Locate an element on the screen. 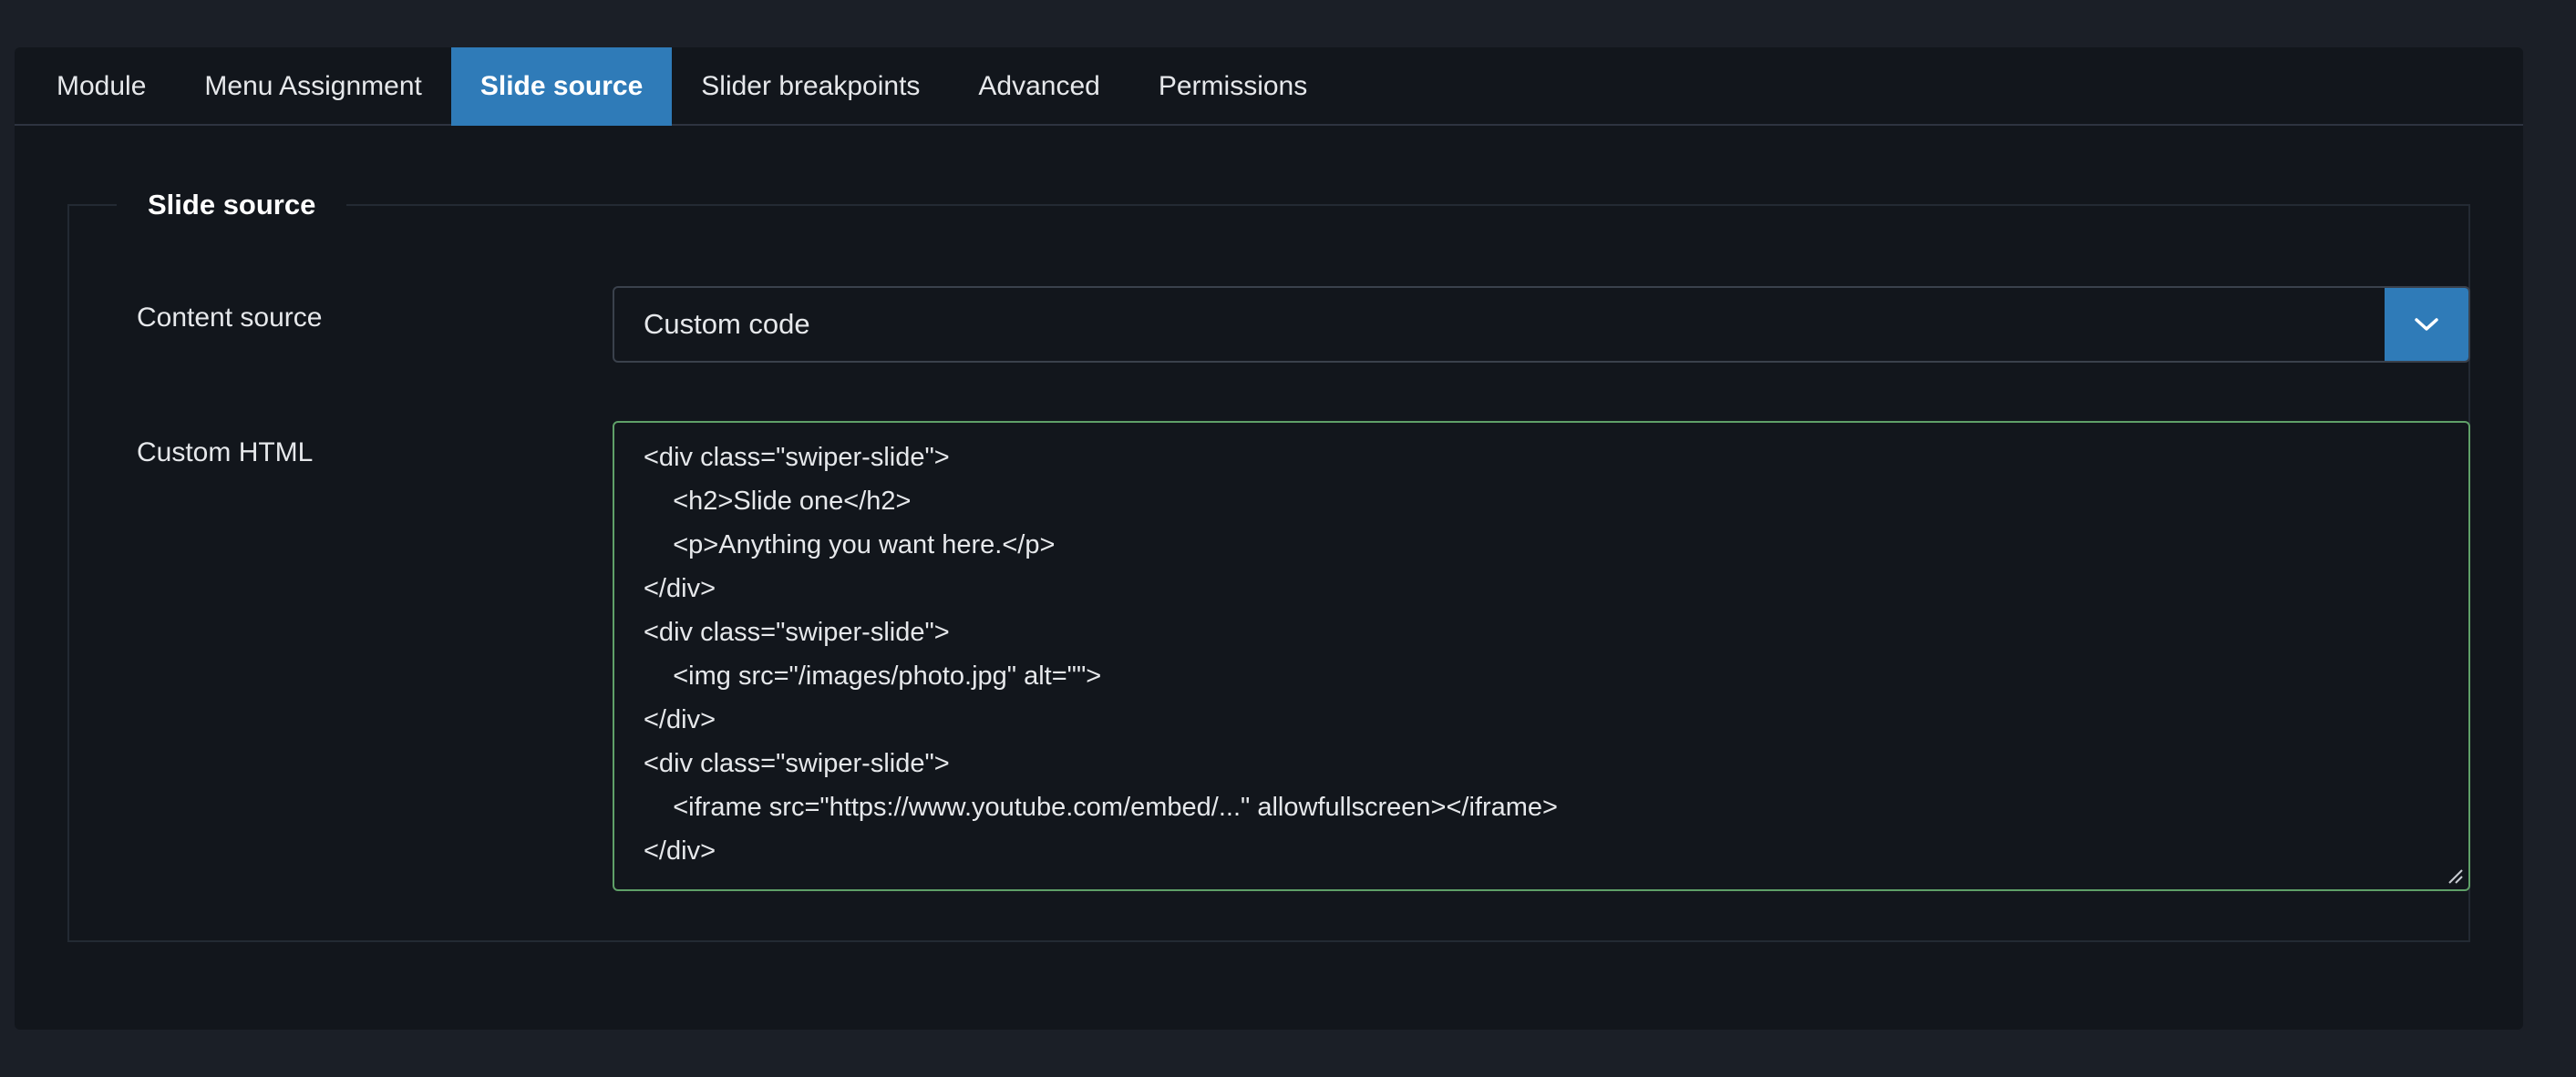 The image size is (2576, 1077). tab-advanced: Advanced is located at coordinates (1038, 87).